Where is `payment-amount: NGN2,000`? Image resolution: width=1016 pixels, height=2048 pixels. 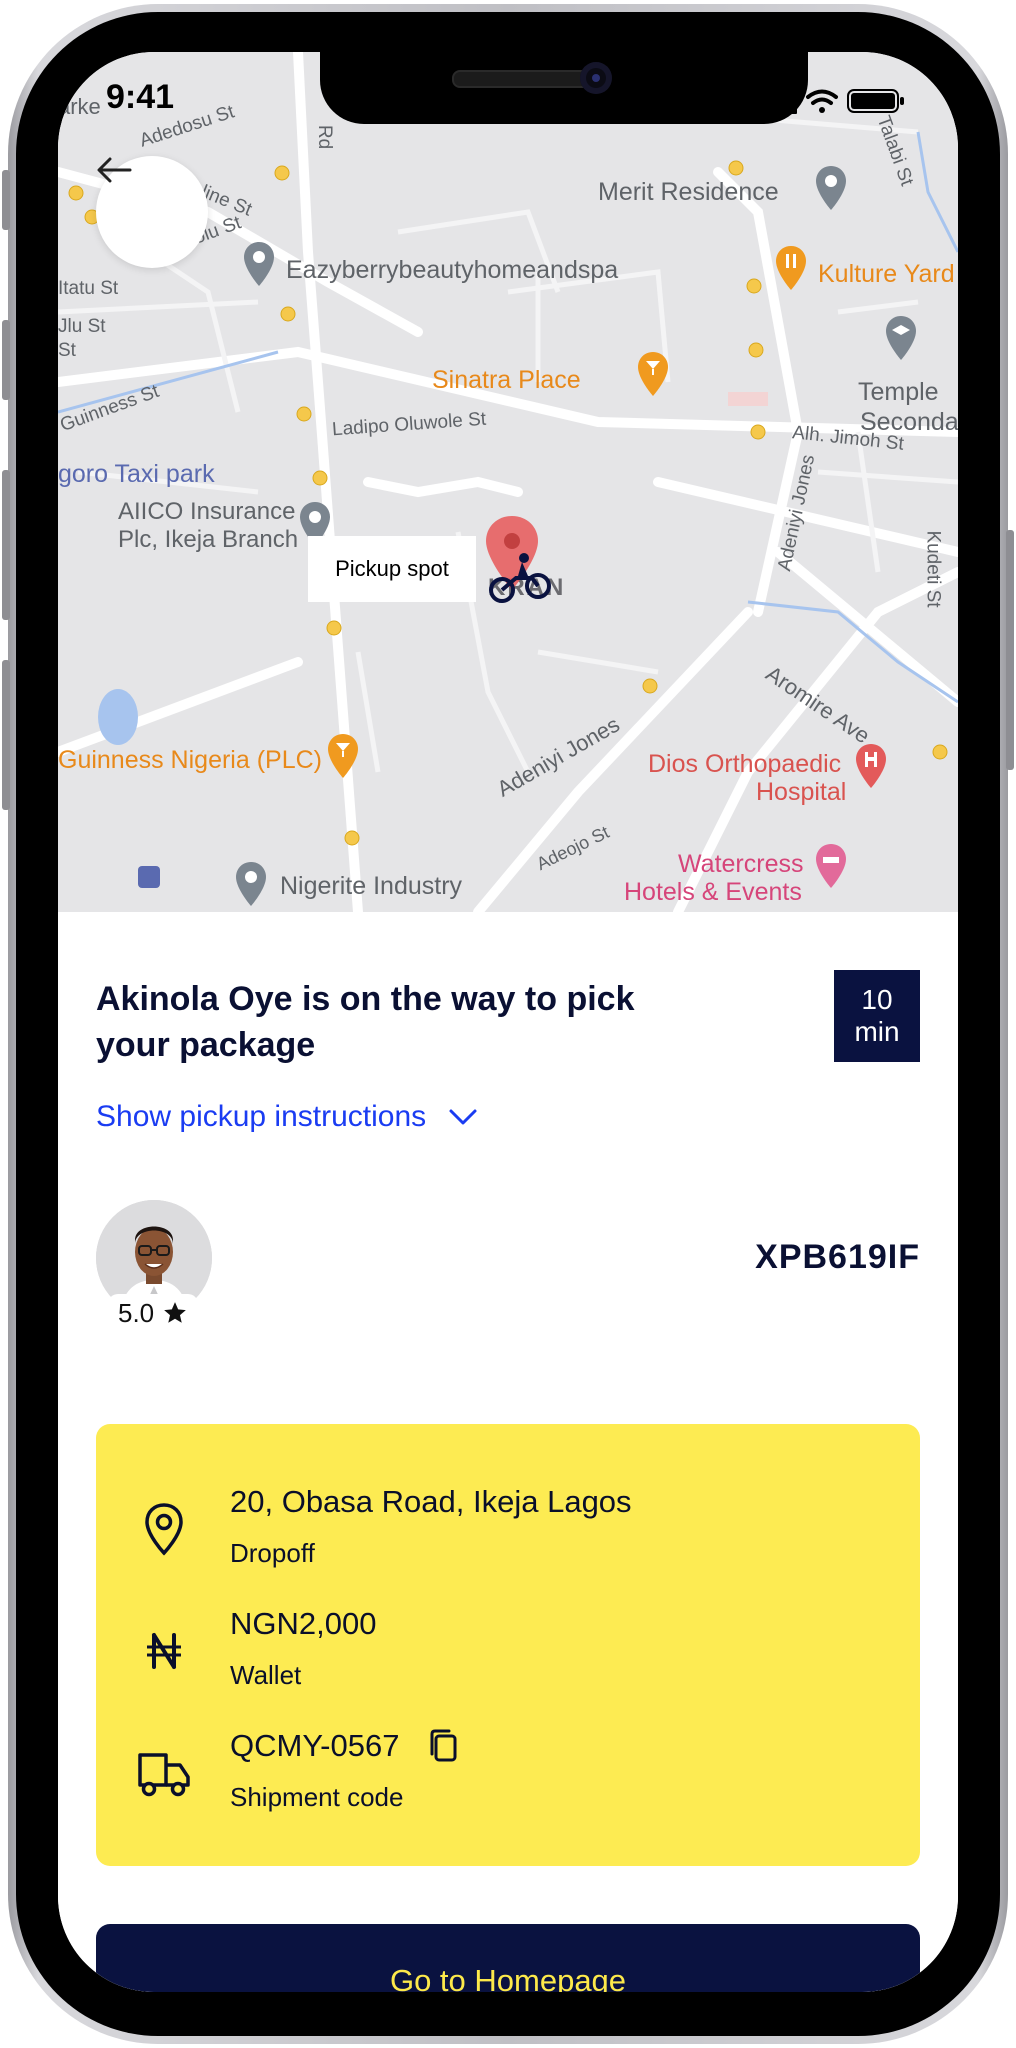
payment-amount: NGN2,000 is located at coordinates (303, 1623).